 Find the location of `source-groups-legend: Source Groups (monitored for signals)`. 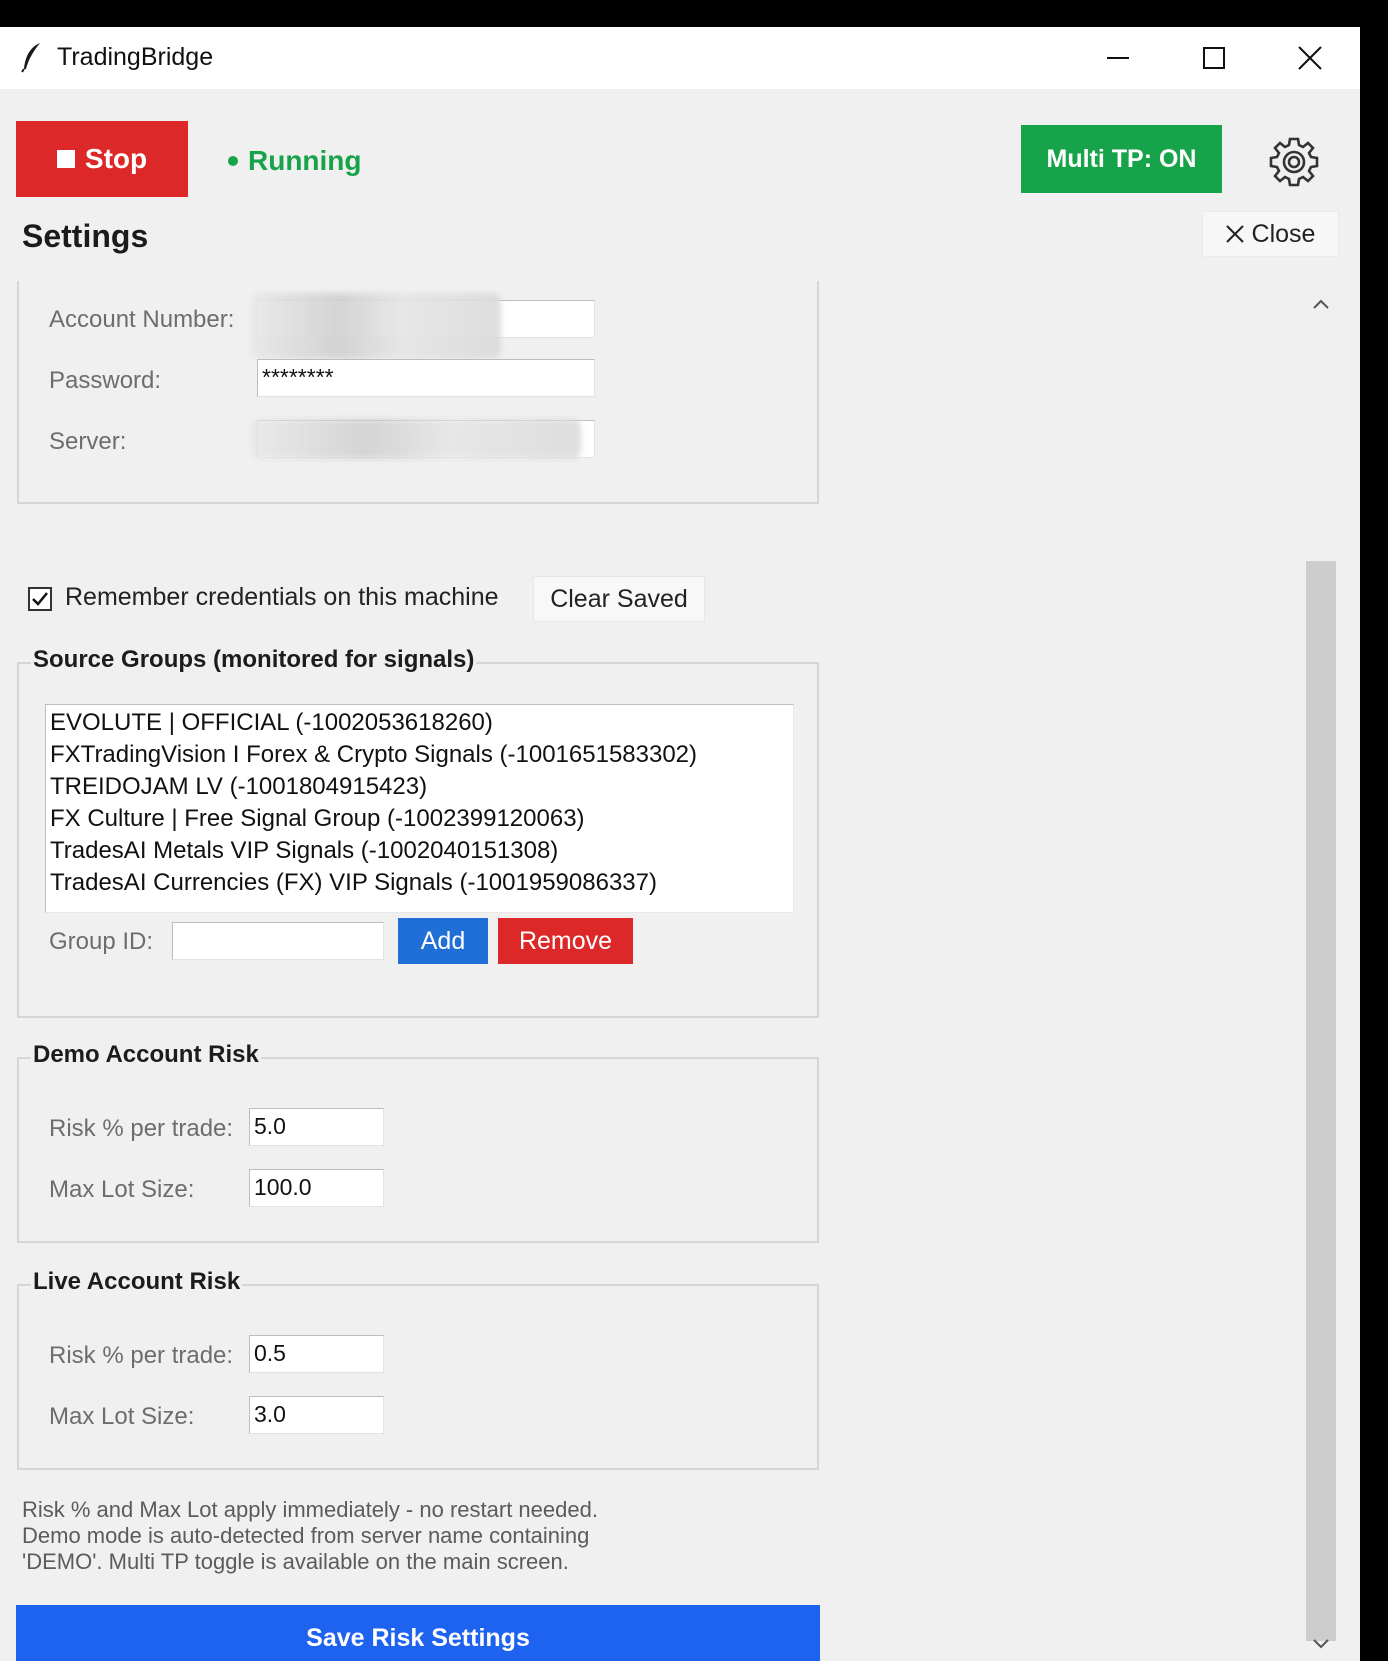

source-groups-legend: Source Groups (monitored for signals) is located at coordinates (254, 660).